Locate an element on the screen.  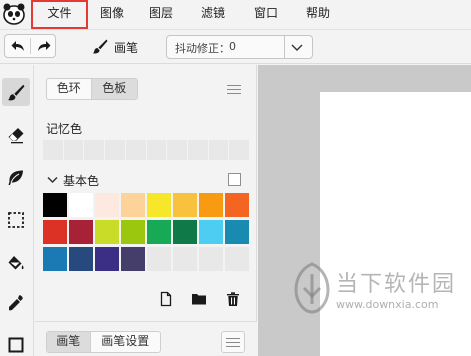
eyedropper-tool is located at coordinates (16, 303).